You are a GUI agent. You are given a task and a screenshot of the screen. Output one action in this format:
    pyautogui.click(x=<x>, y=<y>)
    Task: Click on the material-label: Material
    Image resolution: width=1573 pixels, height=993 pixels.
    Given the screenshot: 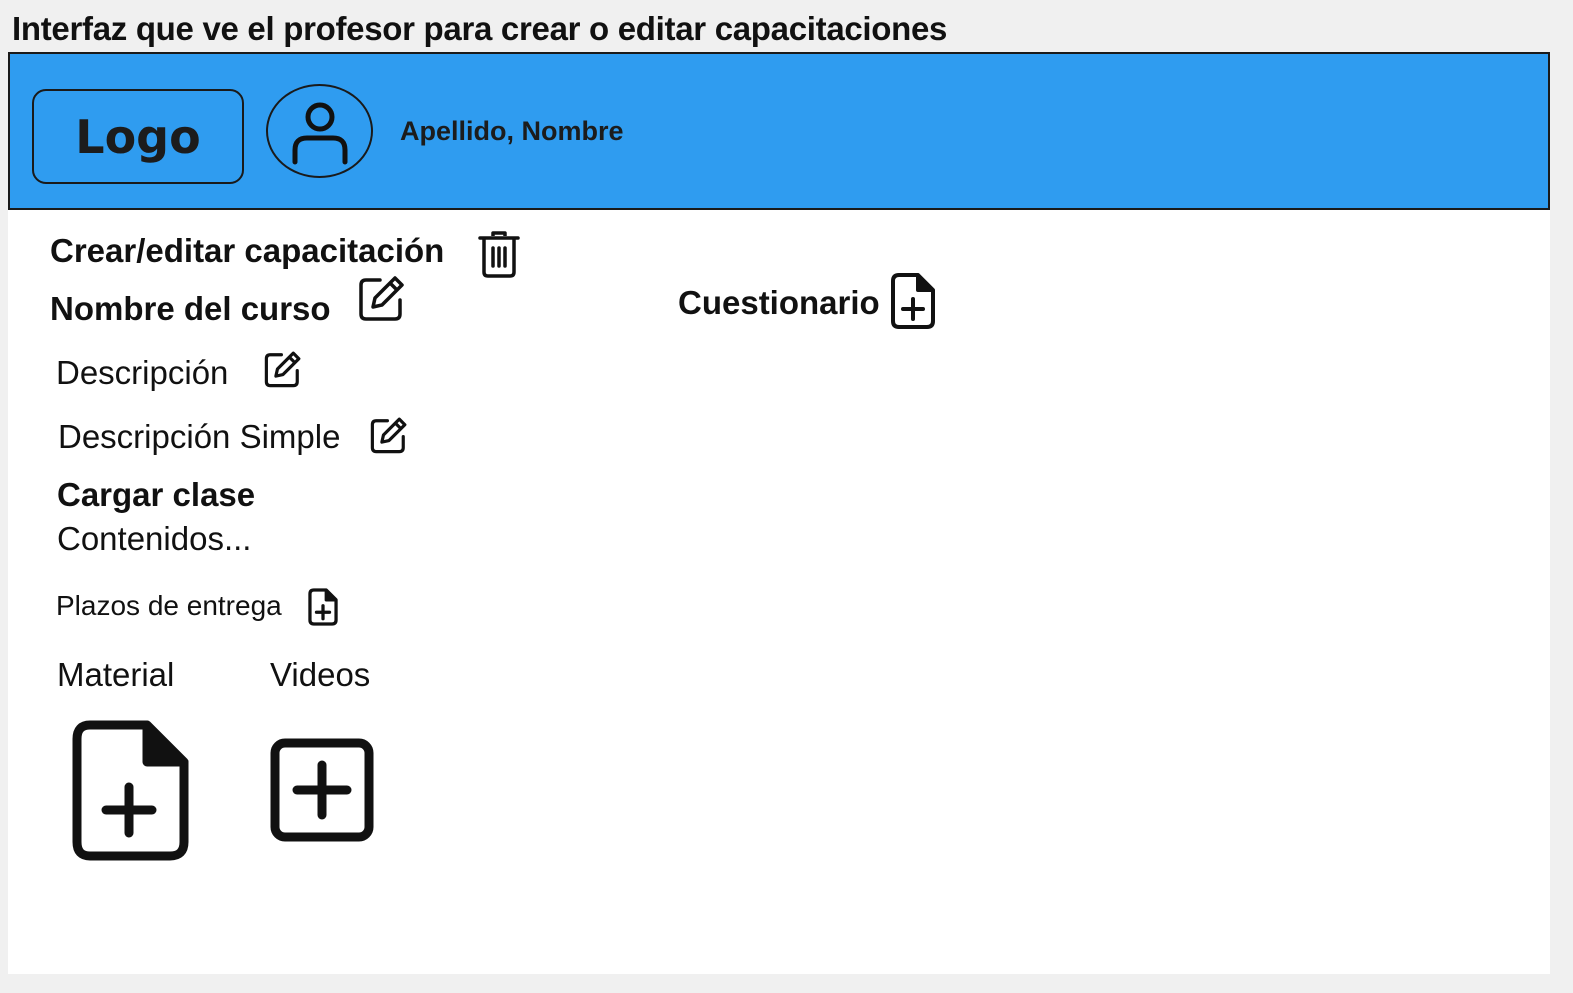 What is the action you would take?
    pyautogui.click(x=116, y=674)
    